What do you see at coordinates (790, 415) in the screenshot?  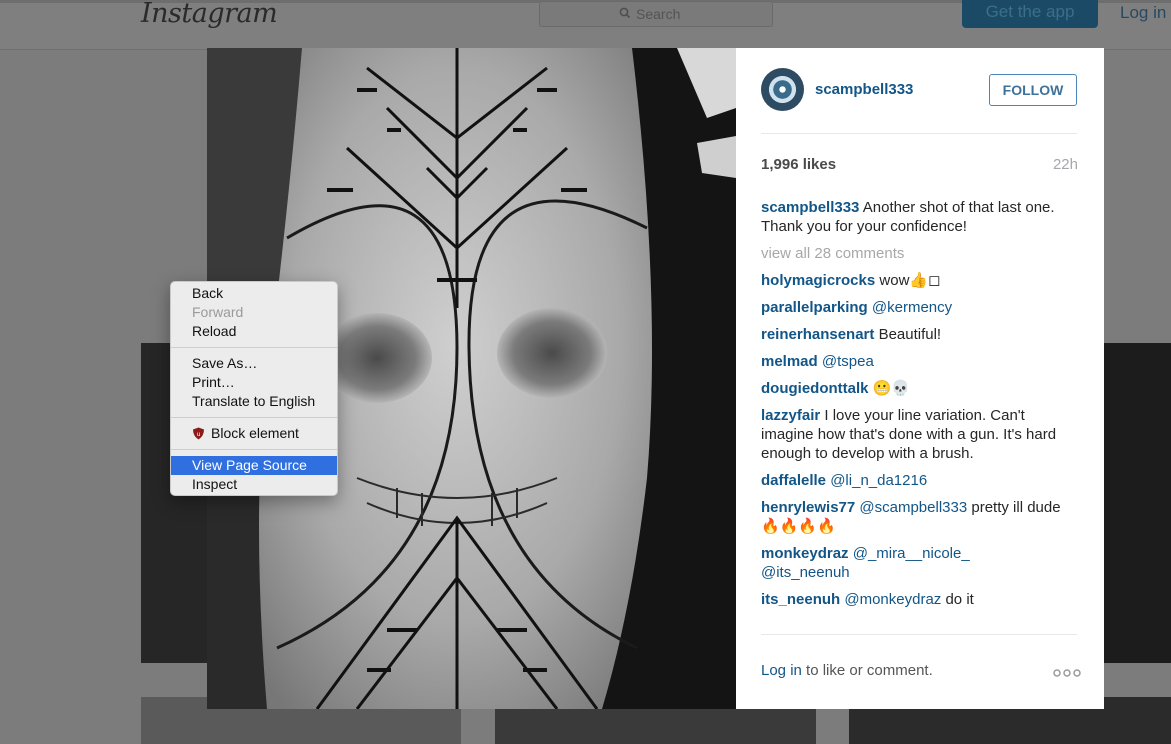 I see `comment-author: lazzyfair` at bounding box center [790, 415].